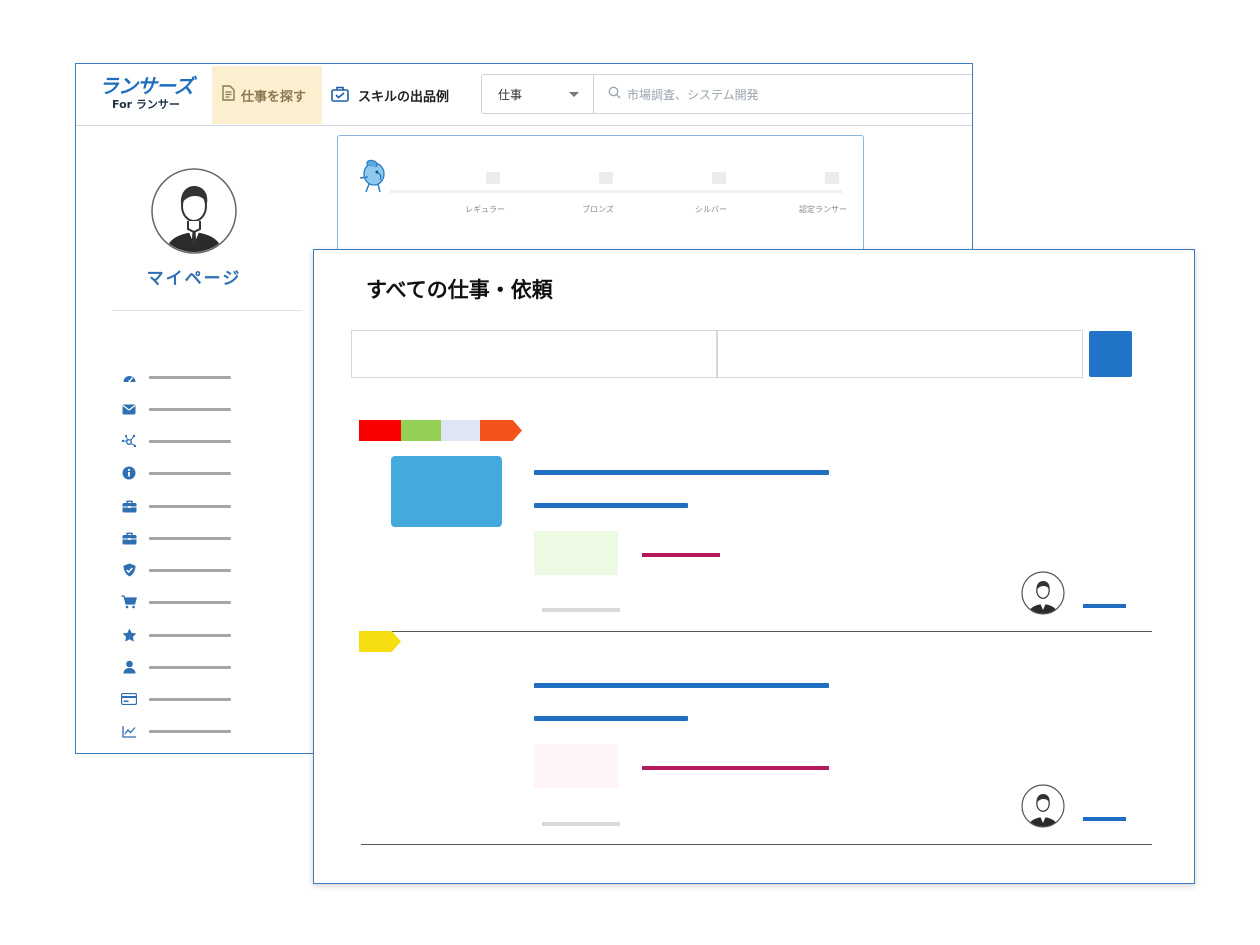  Describe the element at coordinates (598, 209) in the screenshot. I see `rank-label-bronze: ブロンズ` at that location.